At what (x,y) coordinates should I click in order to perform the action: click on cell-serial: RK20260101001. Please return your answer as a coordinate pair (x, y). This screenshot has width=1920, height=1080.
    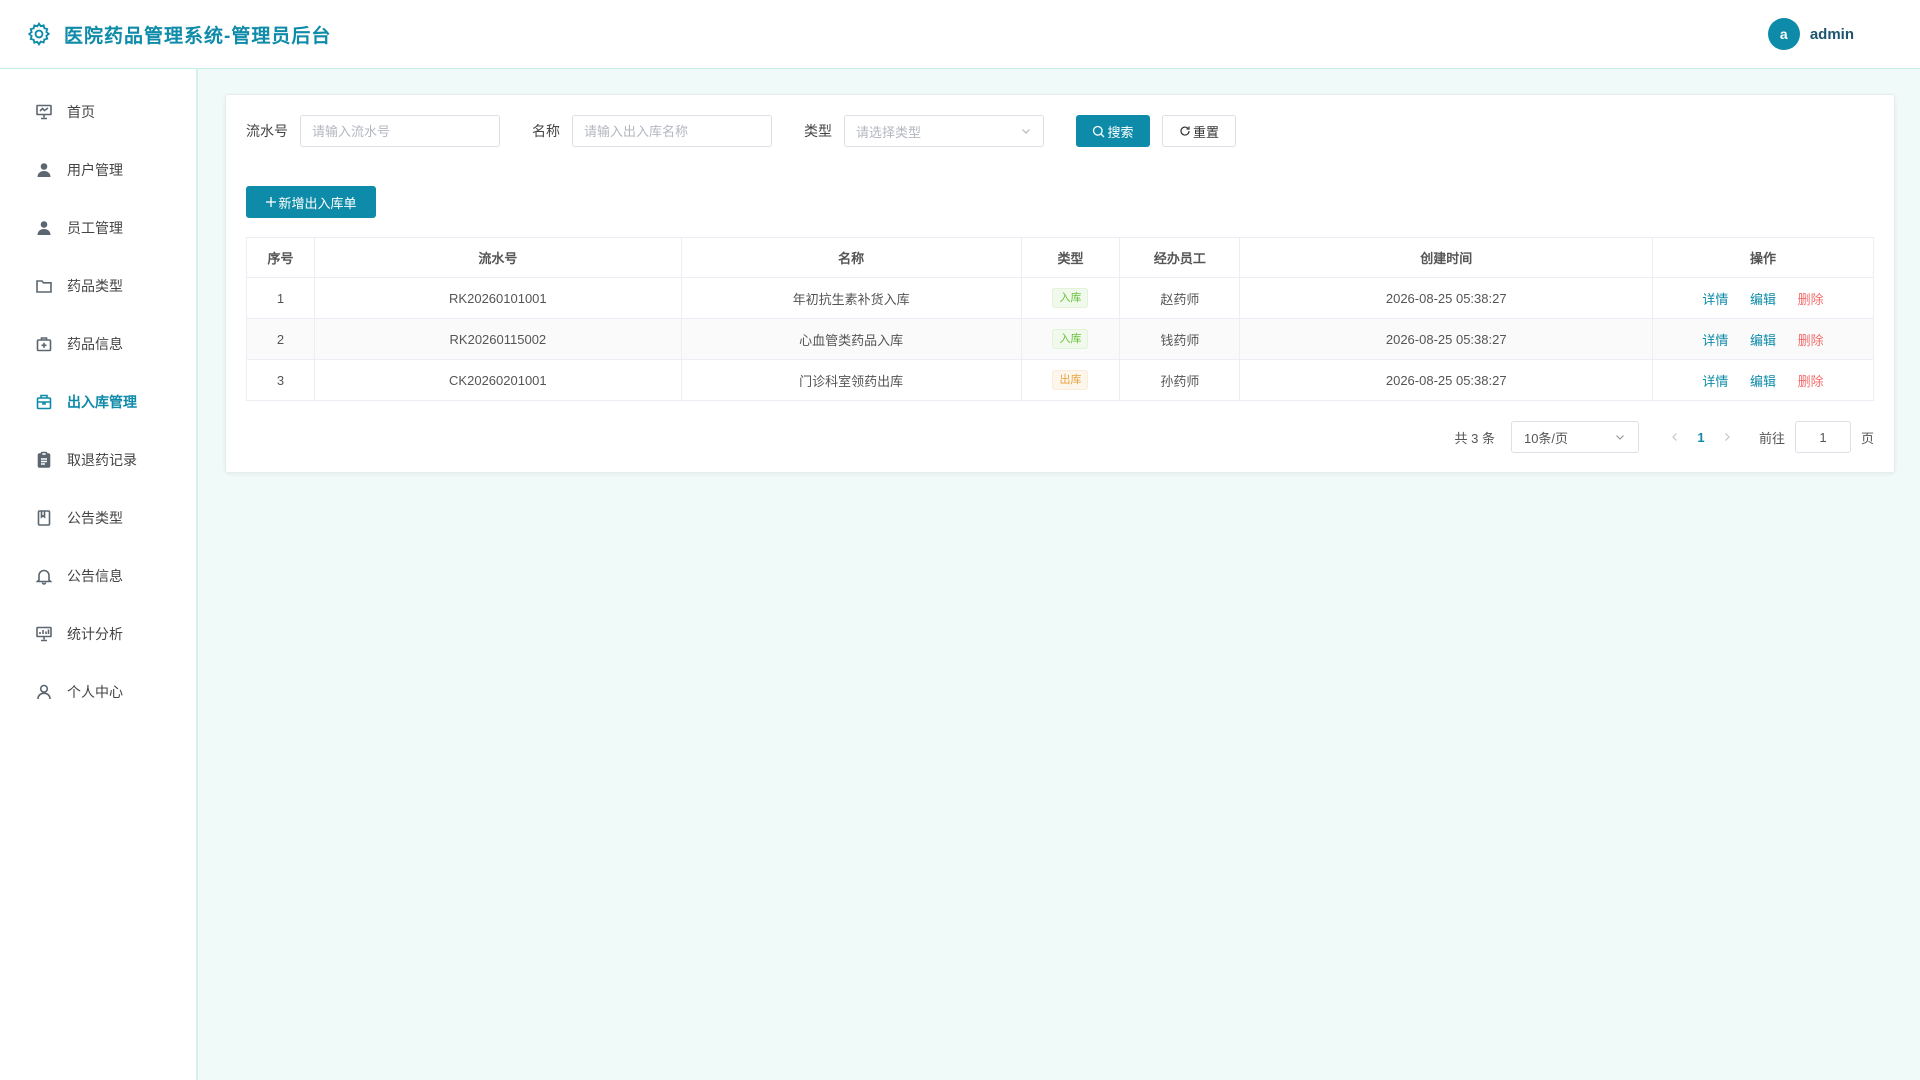
    Looking at the image, I should click on (498, 298).